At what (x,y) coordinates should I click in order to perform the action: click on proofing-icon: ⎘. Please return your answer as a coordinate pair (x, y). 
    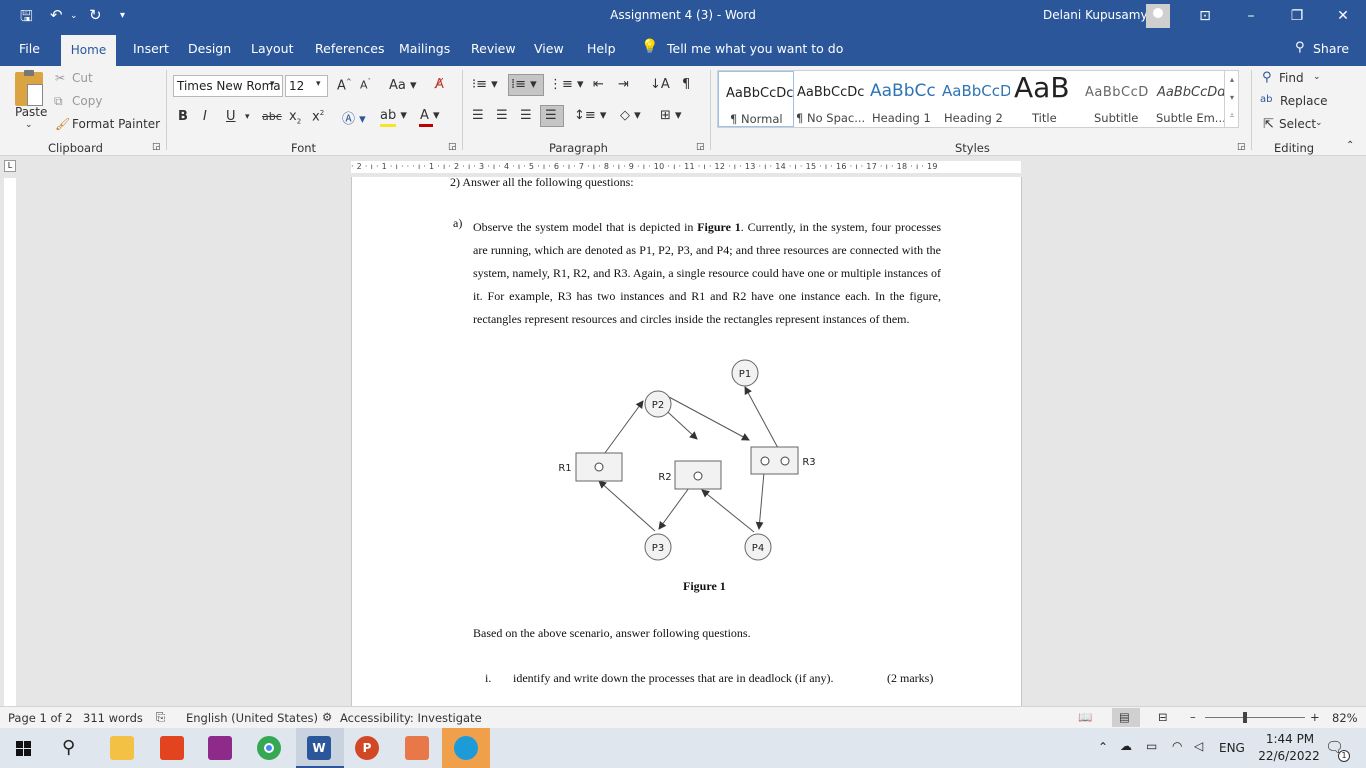
    Looking at the image, I should click on (160, 717).